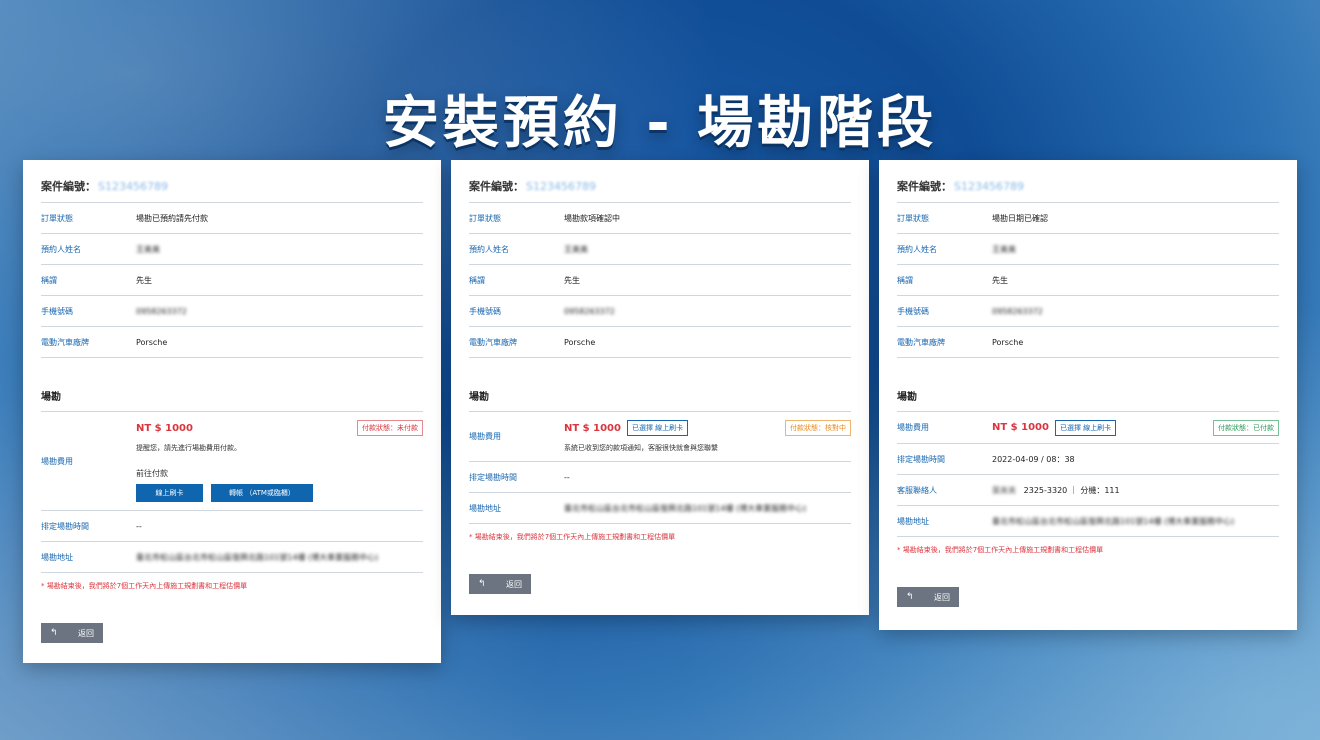  Describe the element at coordinates (390, 428) in the screenshot. I see `payment-status-badge: 付款狀態：未付款` at that location.